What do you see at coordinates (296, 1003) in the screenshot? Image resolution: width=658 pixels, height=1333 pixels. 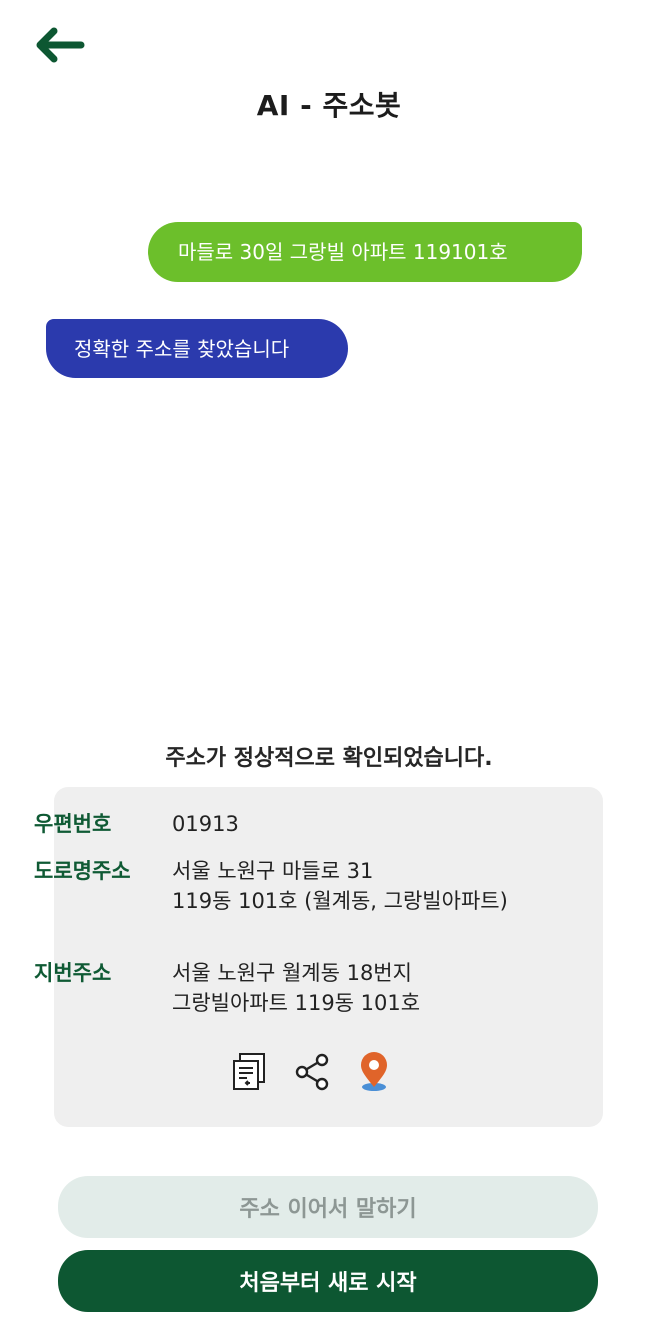 I see `jibun-address-line-2: 그랑빌아파트 119동 101호` at bounding box center [296, 1003].